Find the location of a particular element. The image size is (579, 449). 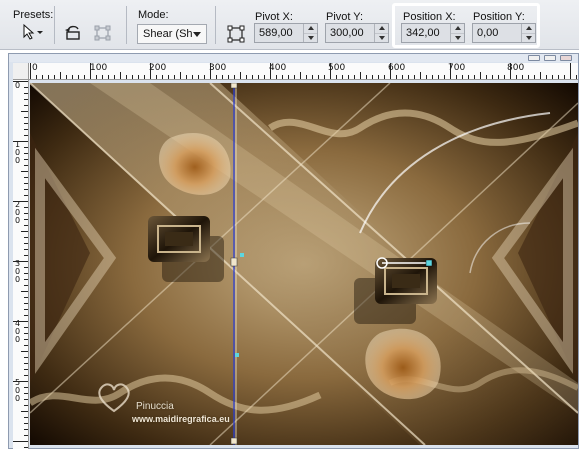

presets-button is located at coordinates (33, 32).